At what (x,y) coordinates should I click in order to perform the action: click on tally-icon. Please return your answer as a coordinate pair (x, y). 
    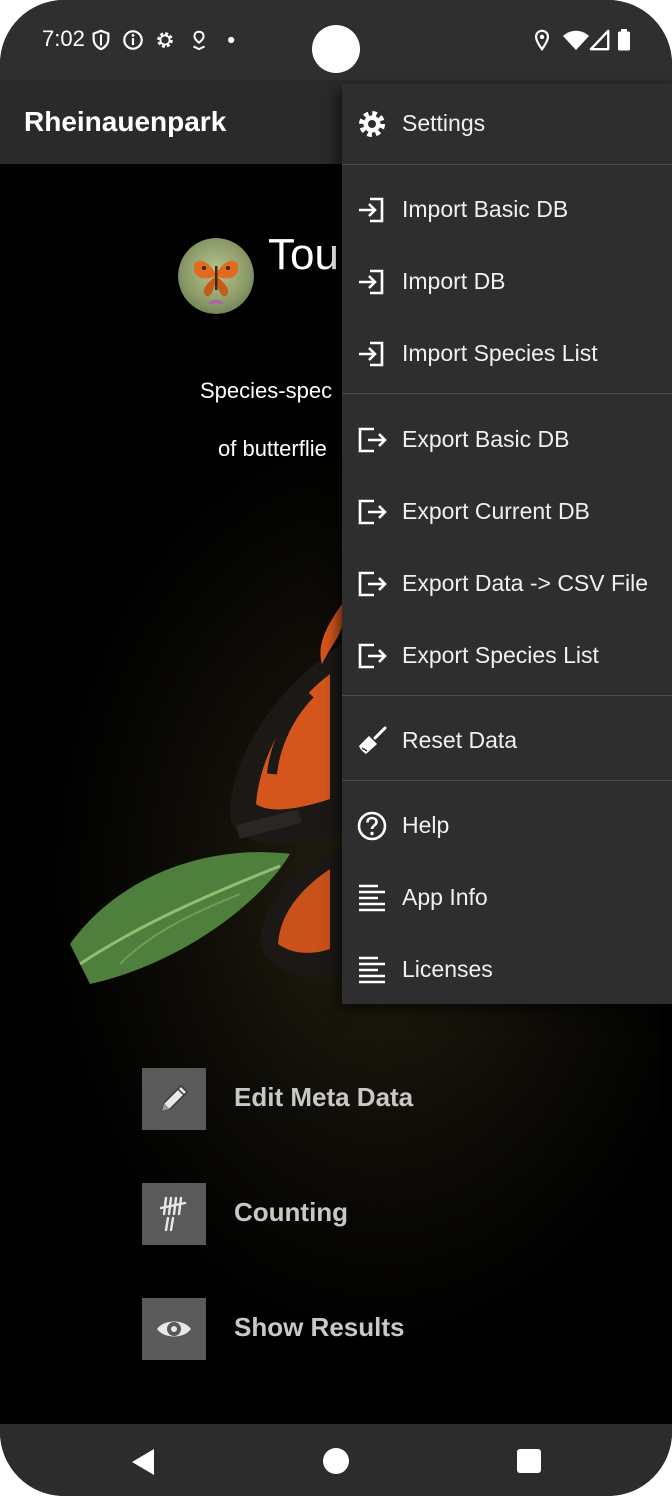
    Looking at the image, I should click on (173, 1214).